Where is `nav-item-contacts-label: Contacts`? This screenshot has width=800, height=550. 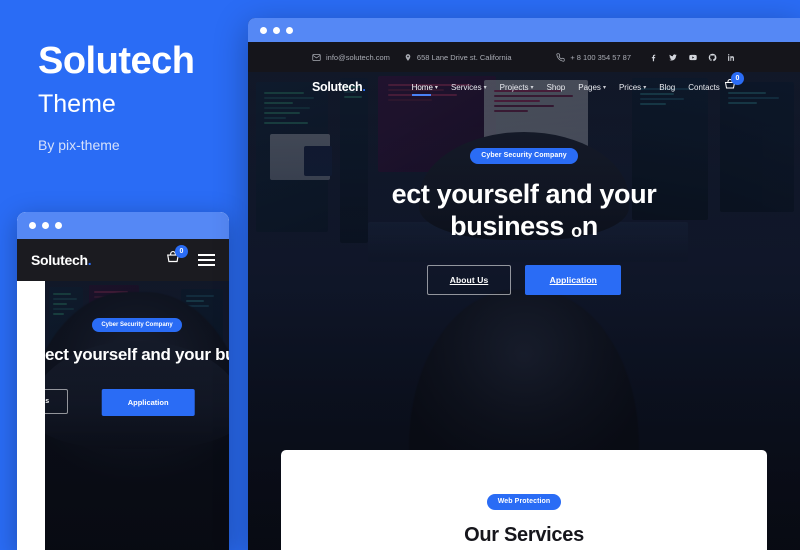 nav-item-contacts-label: Contacts is located at coordinates (704, 87).